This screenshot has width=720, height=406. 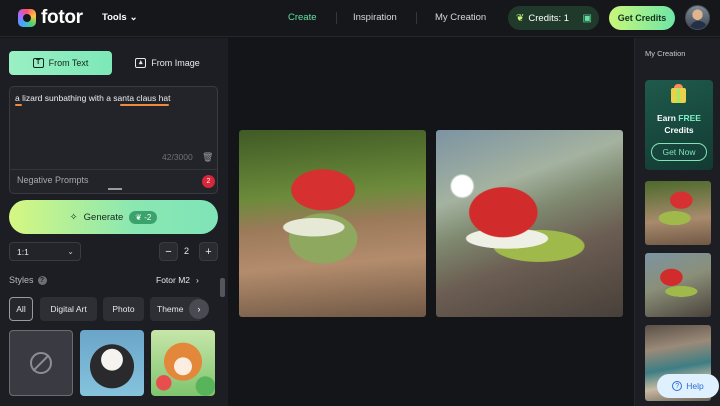 I want to click on image-count: 2, so click(x=187, y=251).